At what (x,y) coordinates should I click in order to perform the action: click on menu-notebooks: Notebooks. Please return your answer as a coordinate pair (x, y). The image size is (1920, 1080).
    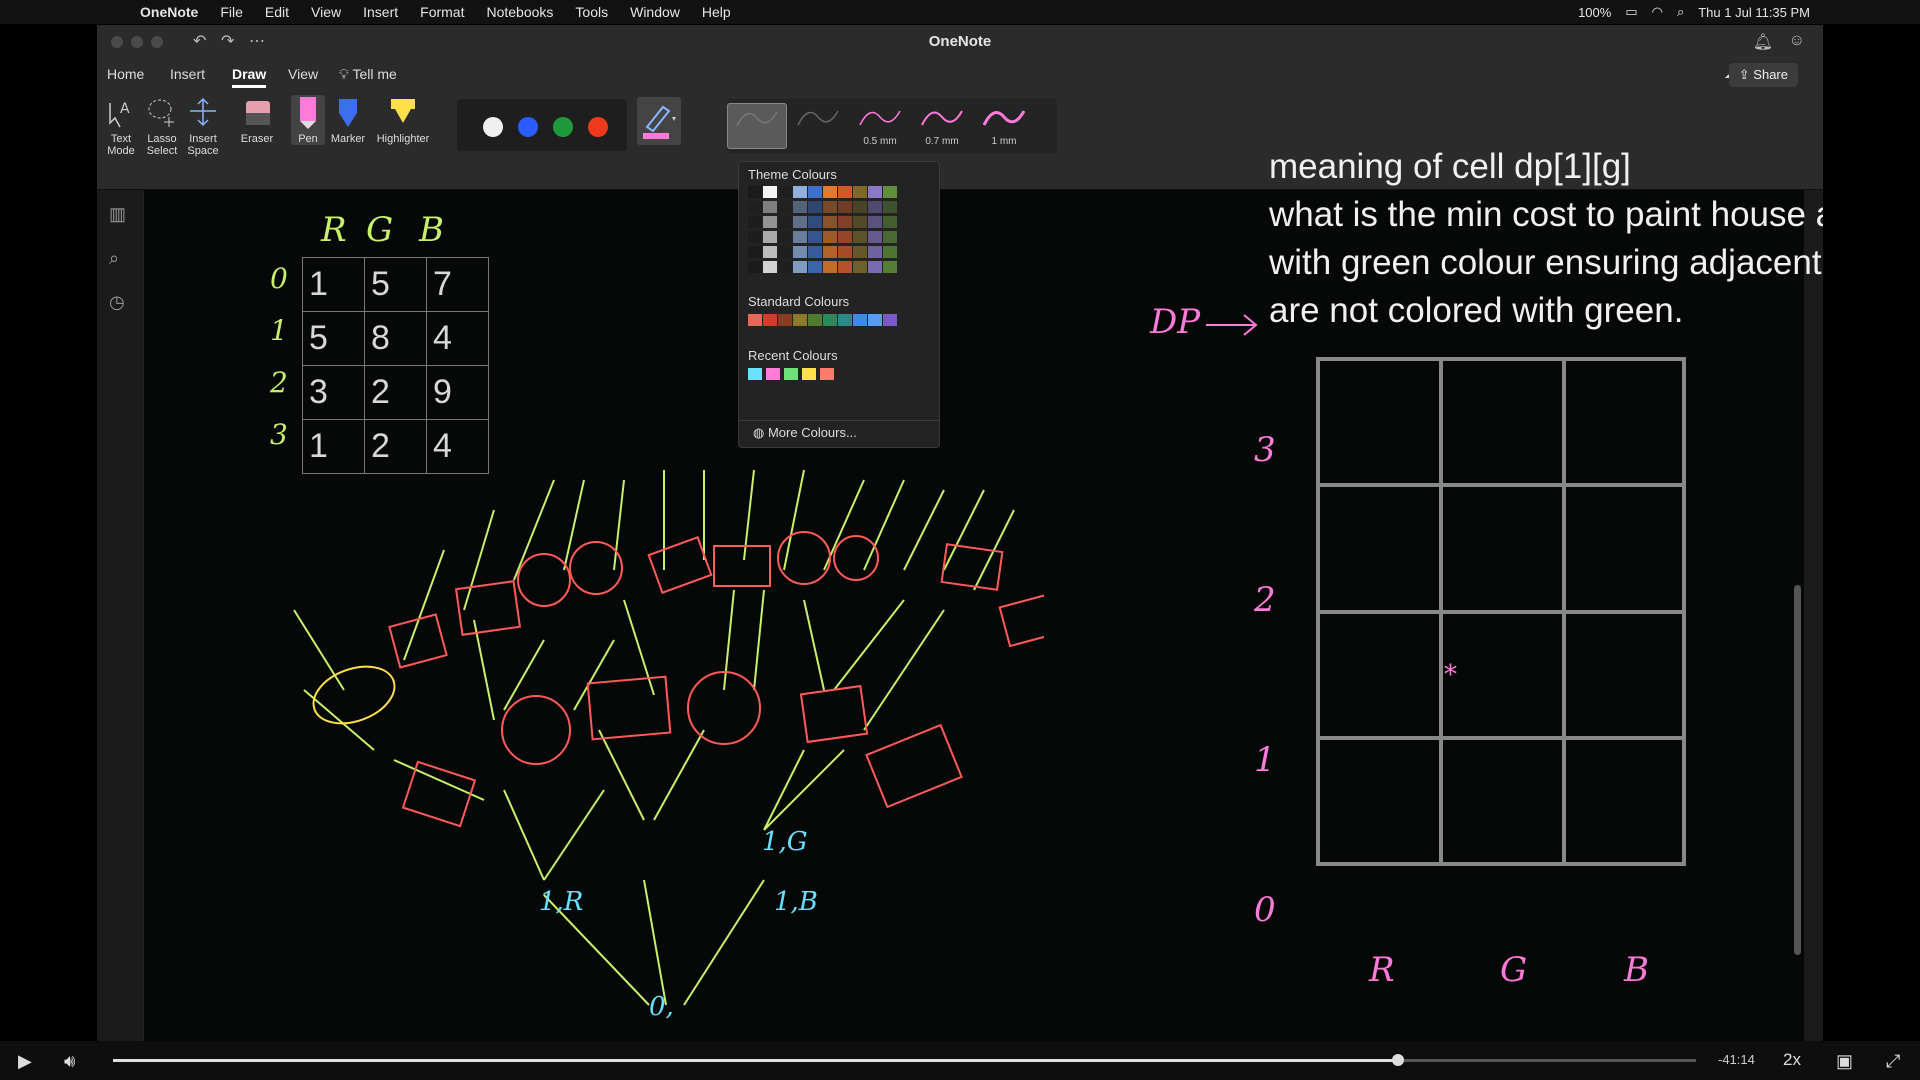
    Looking at the image, I should click on (519, 12).